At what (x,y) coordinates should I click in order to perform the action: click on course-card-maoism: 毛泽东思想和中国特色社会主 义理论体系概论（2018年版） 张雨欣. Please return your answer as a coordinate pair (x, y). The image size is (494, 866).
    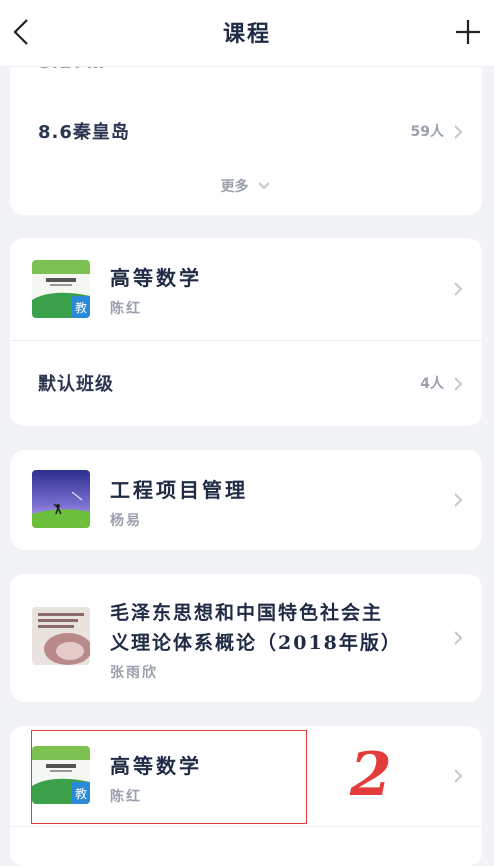
    Looking at the image, I should click on (246, 638).